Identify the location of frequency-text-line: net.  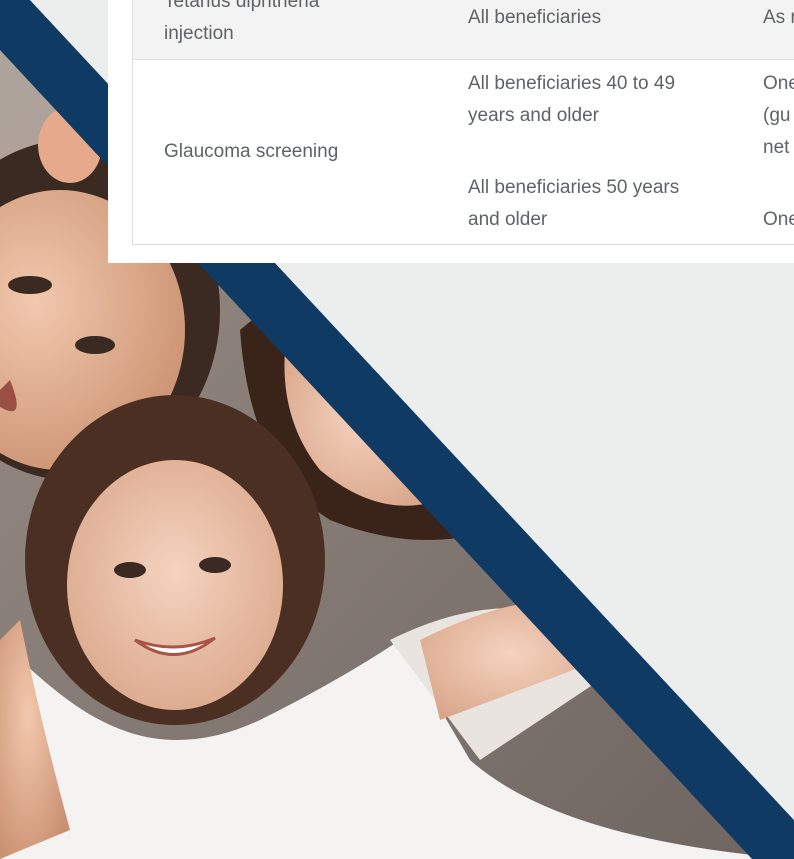
(776, 147).